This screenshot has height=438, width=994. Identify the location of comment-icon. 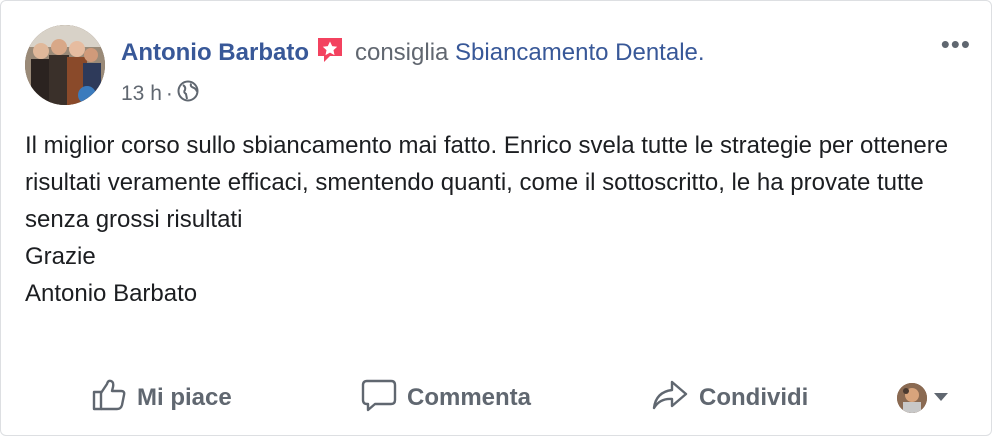
(379, 398).